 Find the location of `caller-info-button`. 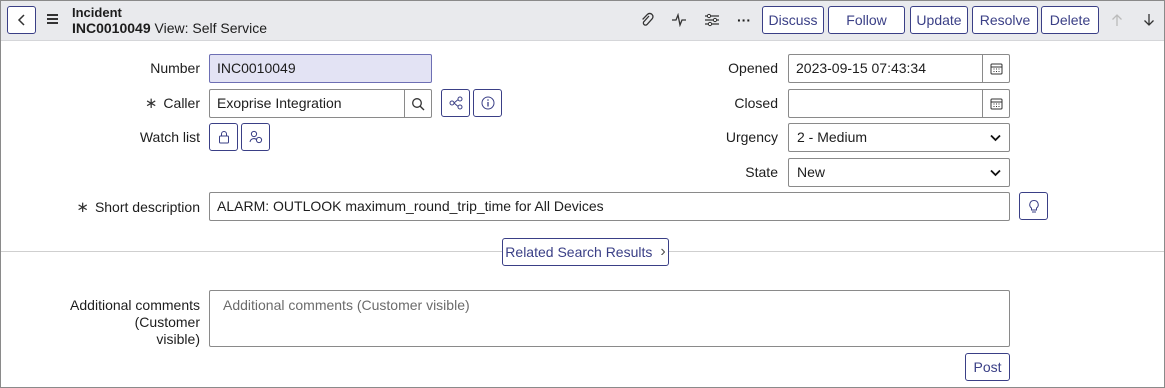

caller-info-button is located at coordinates (487, 103).